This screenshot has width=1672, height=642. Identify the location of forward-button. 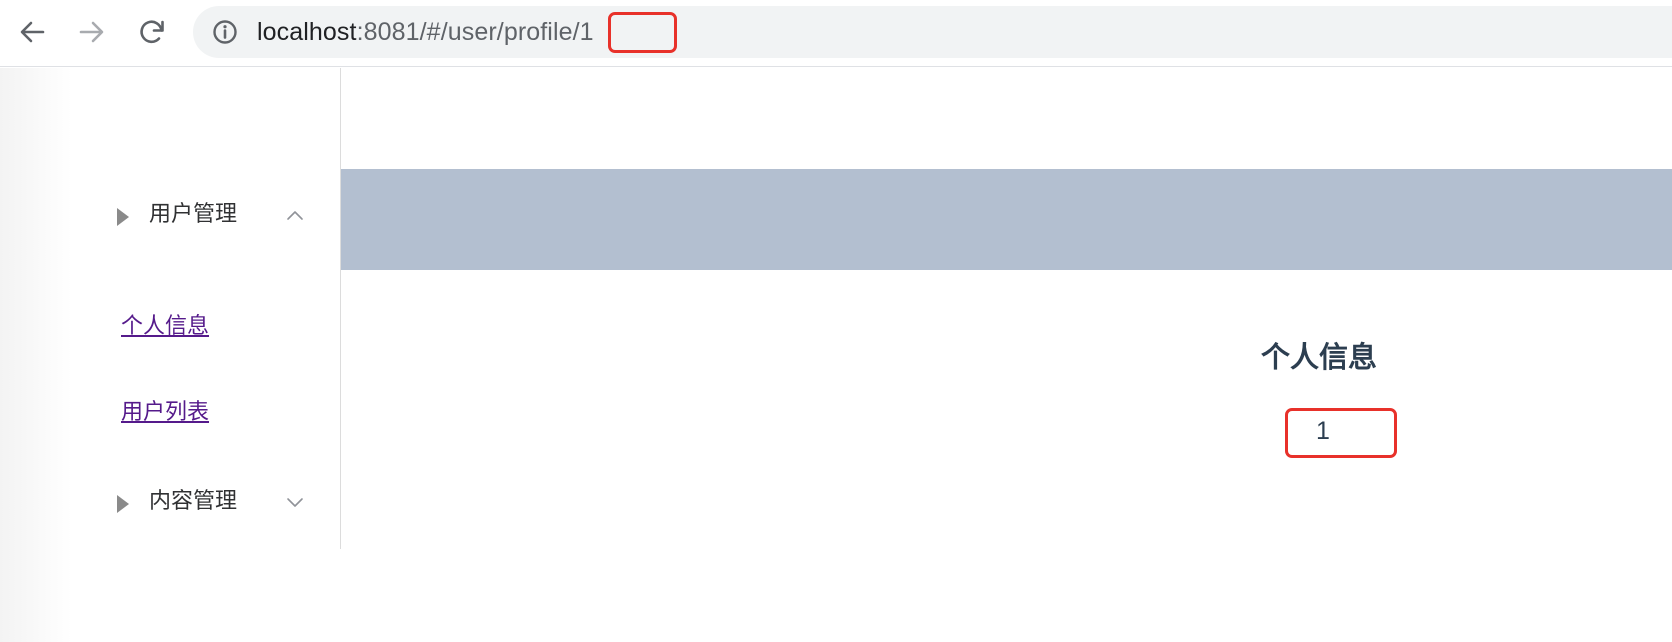
(92, 32).